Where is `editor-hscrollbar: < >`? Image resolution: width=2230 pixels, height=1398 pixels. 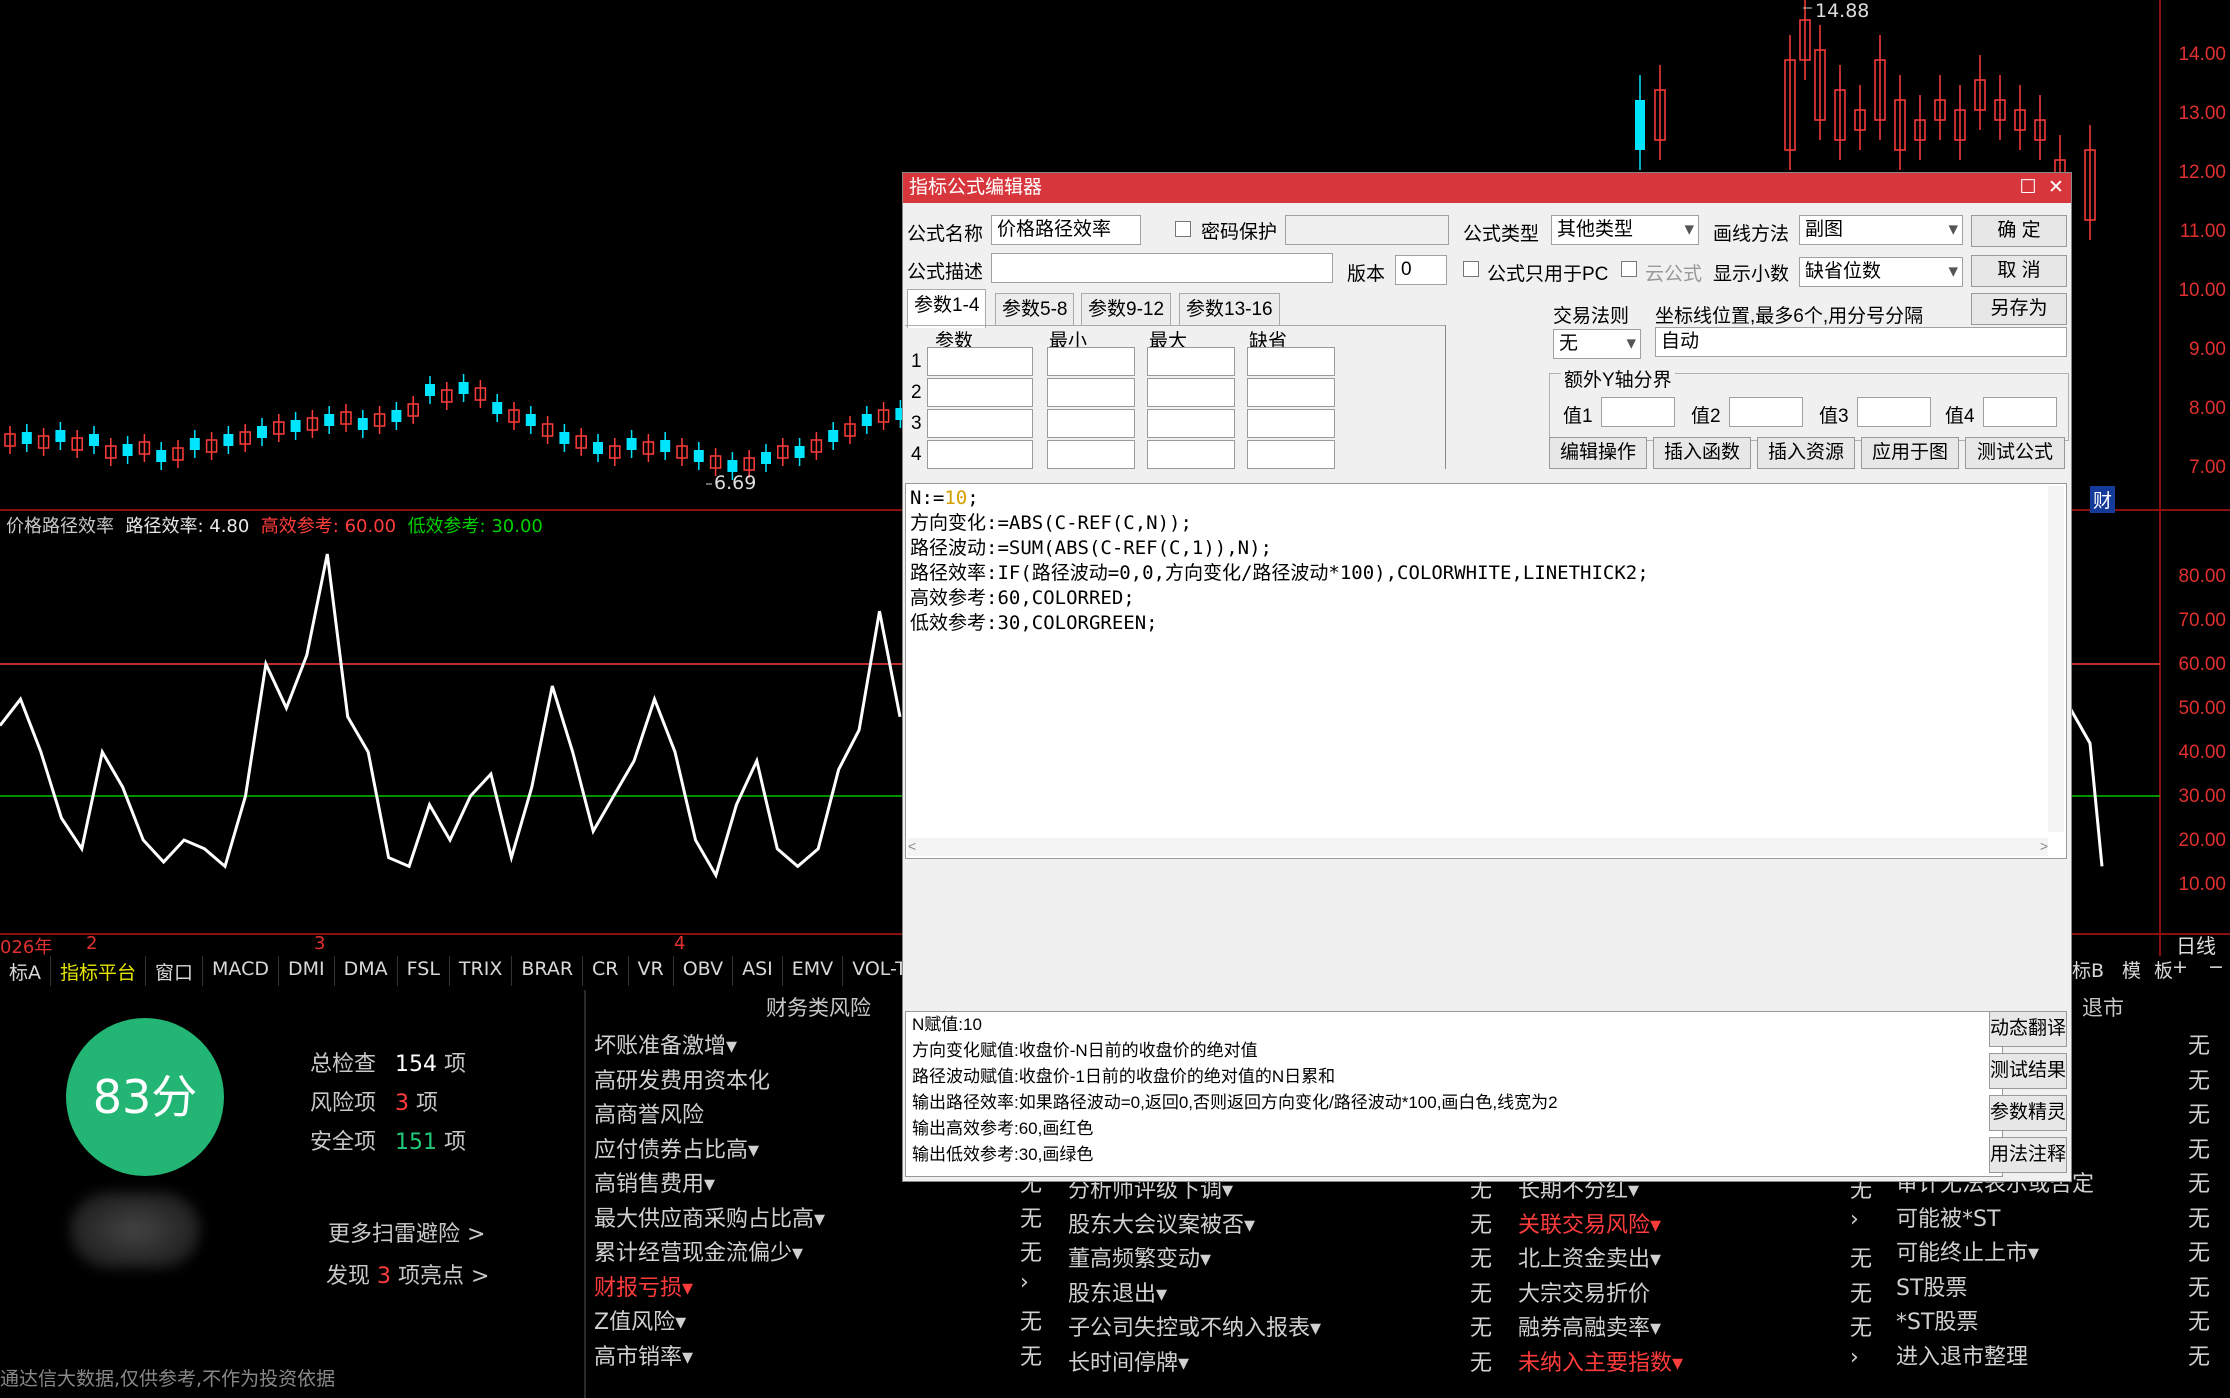 editor-hscrollbar: < > is located at coordinates (1478, 847).